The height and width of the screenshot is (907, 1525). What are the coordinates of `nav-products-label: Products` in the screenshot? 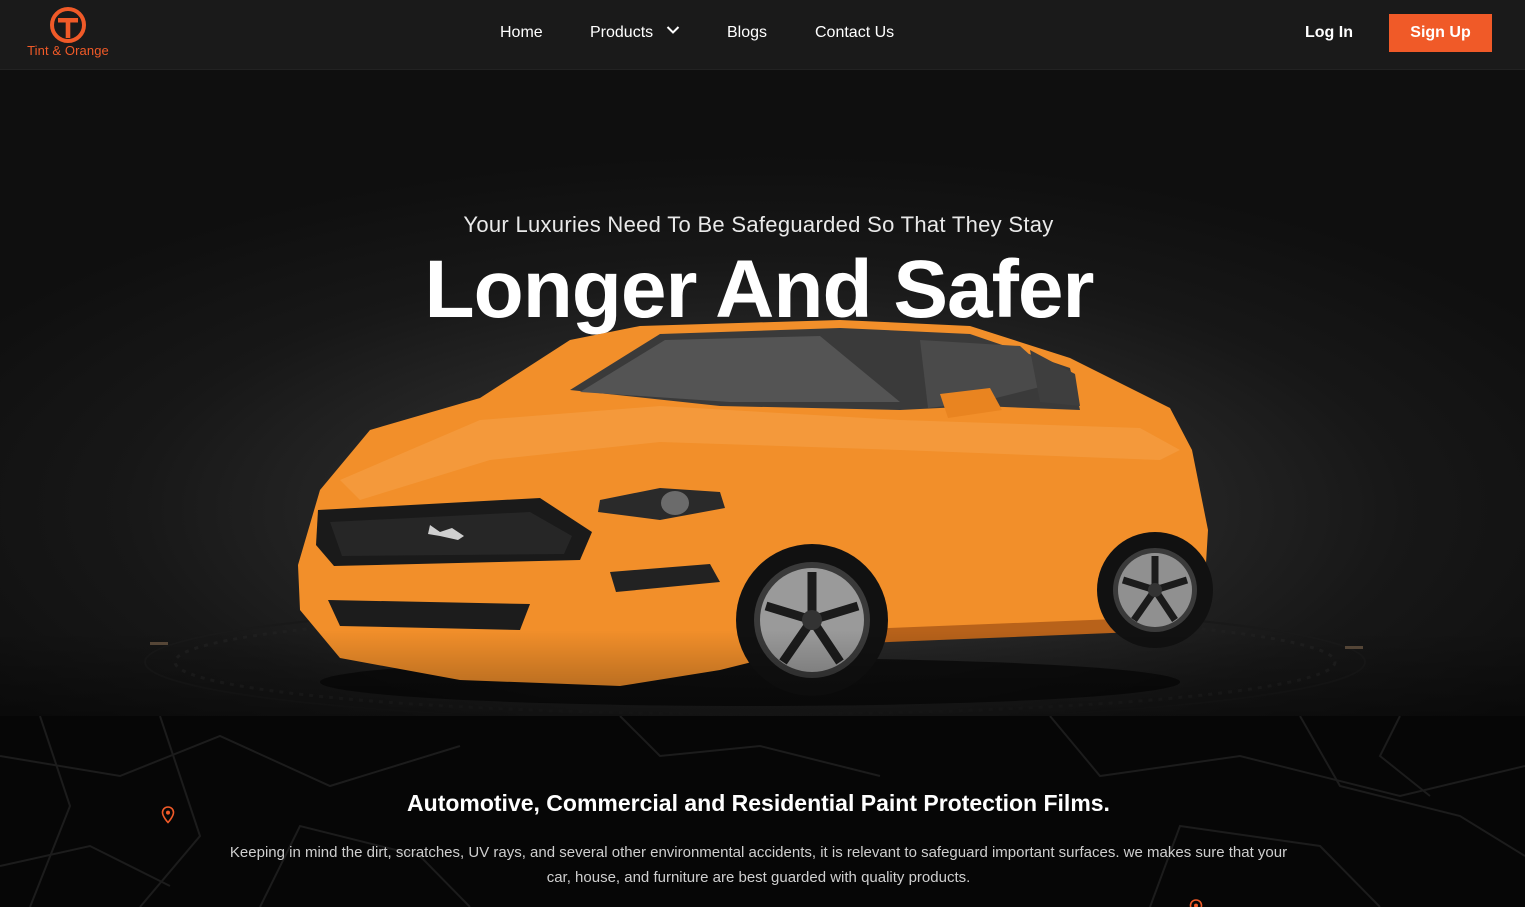 It's located at (622, 32).